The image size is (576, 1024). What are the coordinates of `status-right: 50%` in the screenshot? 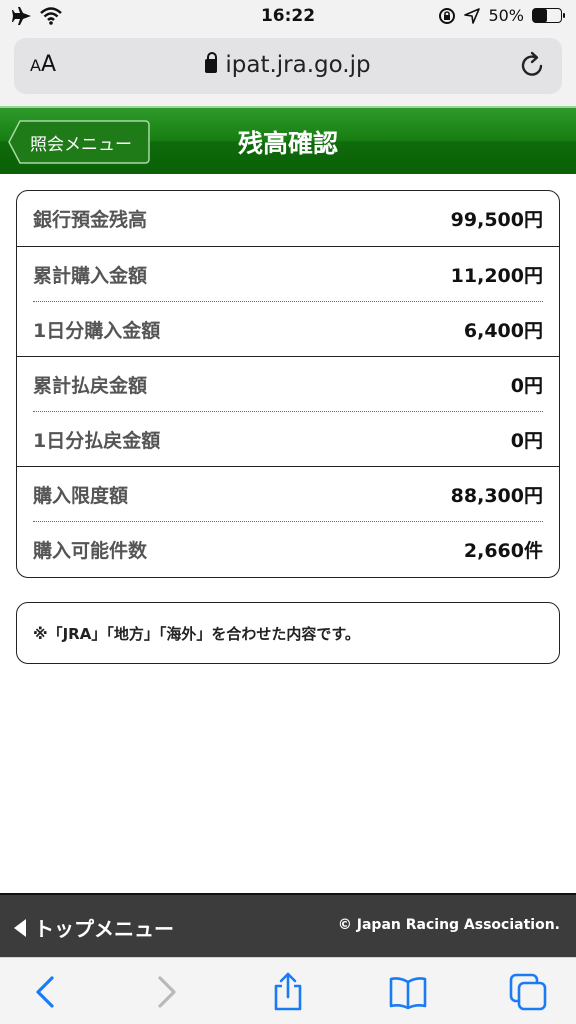 It's located at (501, 15).